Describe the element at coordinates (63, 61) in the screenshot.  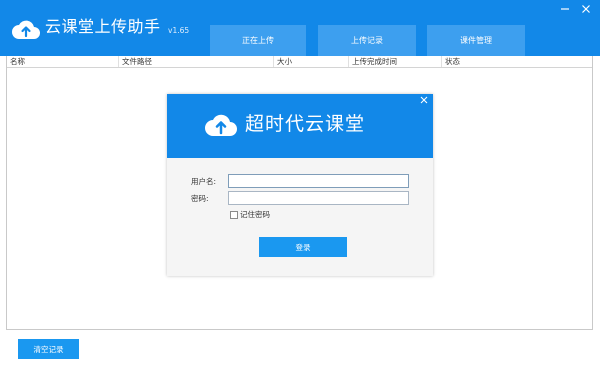
I see `column-header-name: 名称` at that location.